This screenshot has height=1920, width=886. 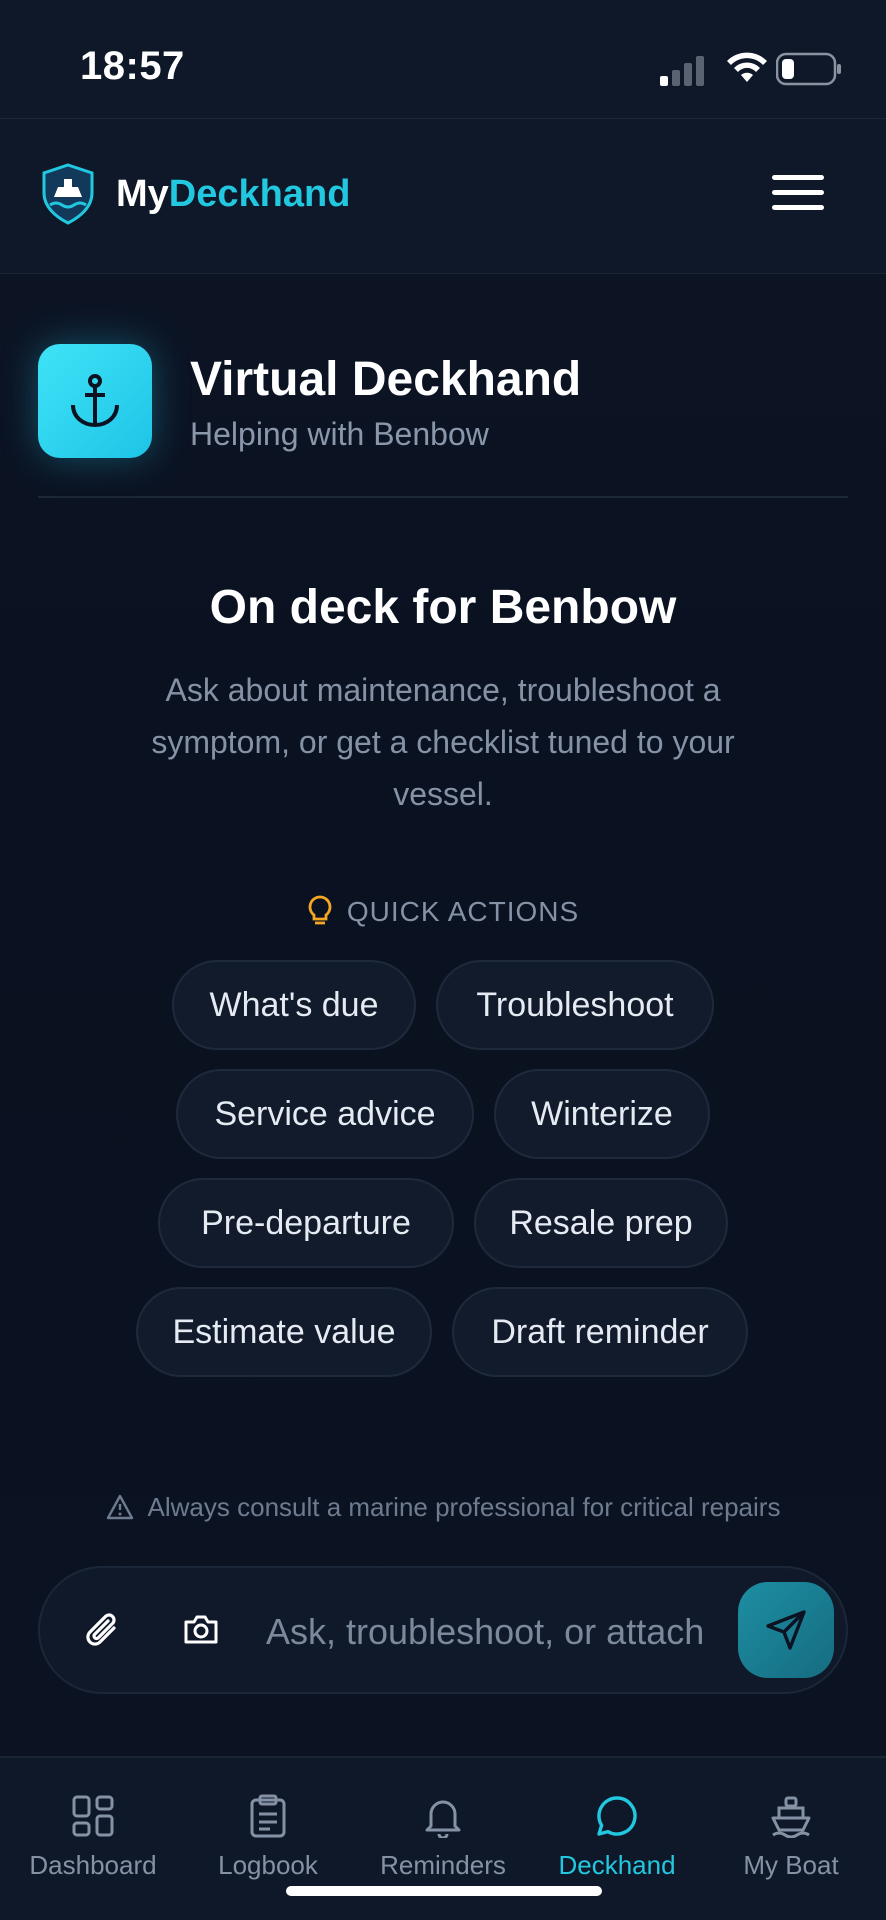 I want to click on nav-reminders-label: Reminders, so click(x=443, y=1865).